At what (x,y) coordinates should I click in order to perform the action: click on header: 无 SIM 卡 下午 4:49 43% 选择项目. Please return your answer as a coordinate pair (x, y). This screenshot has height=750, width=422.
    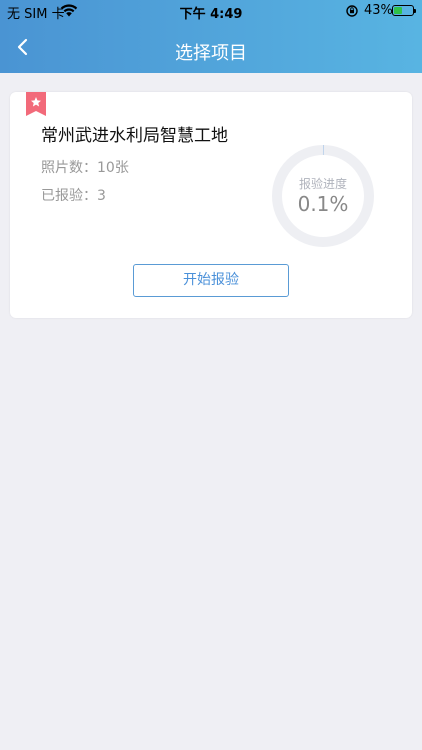
    Looking at the image, I should click on (211, 36).